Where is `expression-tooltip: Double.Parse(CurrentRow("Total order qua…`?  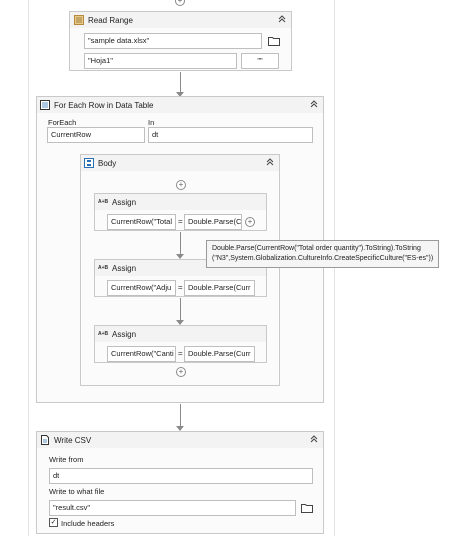 expression-tooltip: Double.Parse(CurrentRow("Total order qua… is located at coordinates (323, 254).